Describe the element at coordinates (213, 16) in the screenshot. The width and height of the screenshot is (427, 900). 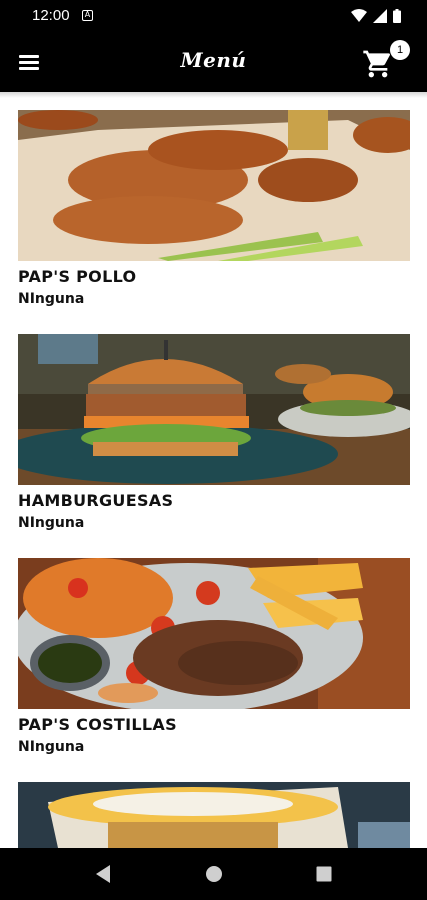
I see `status-bar: 12:00 A` at that location.